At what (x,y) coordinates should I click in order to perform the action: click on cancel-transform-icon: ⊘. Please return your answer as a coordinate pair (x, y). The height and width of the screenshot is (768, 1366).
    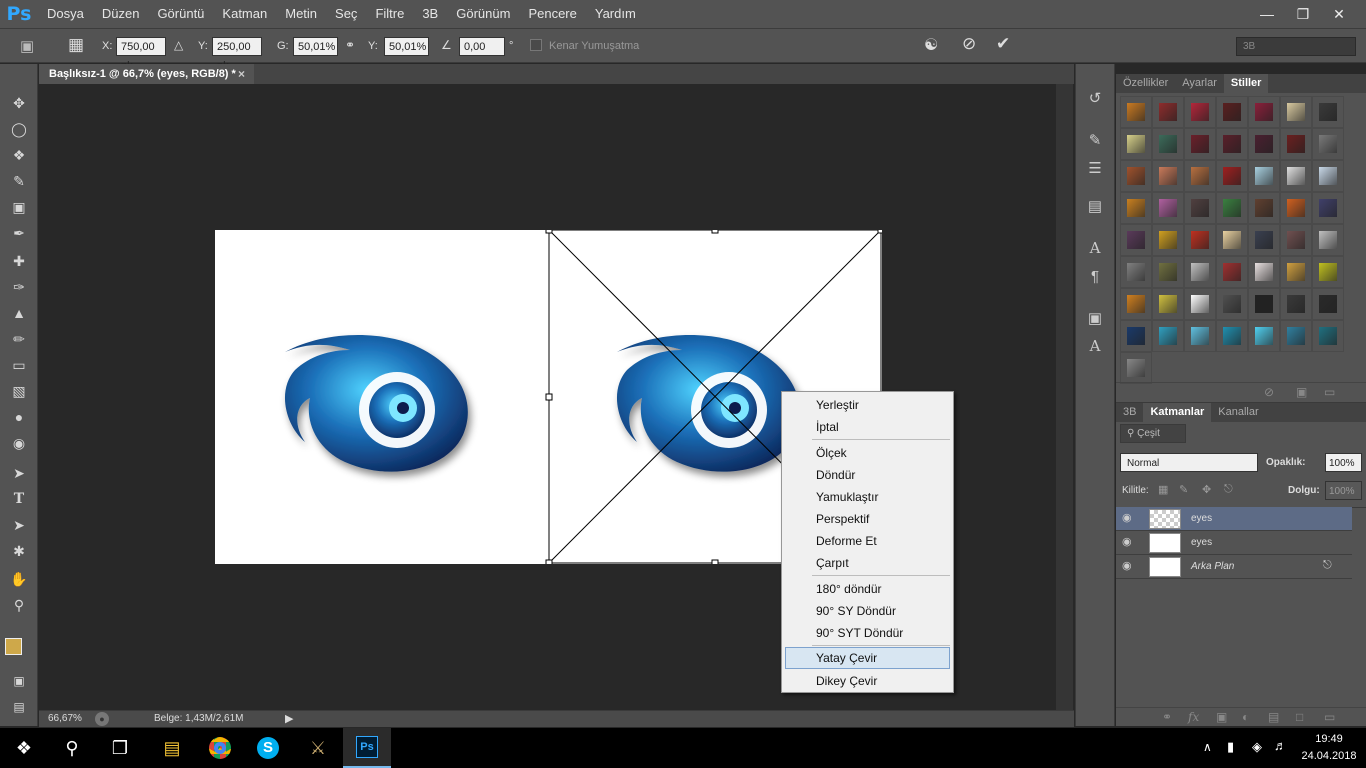
    Looking at the image, I should click on (969, 44).